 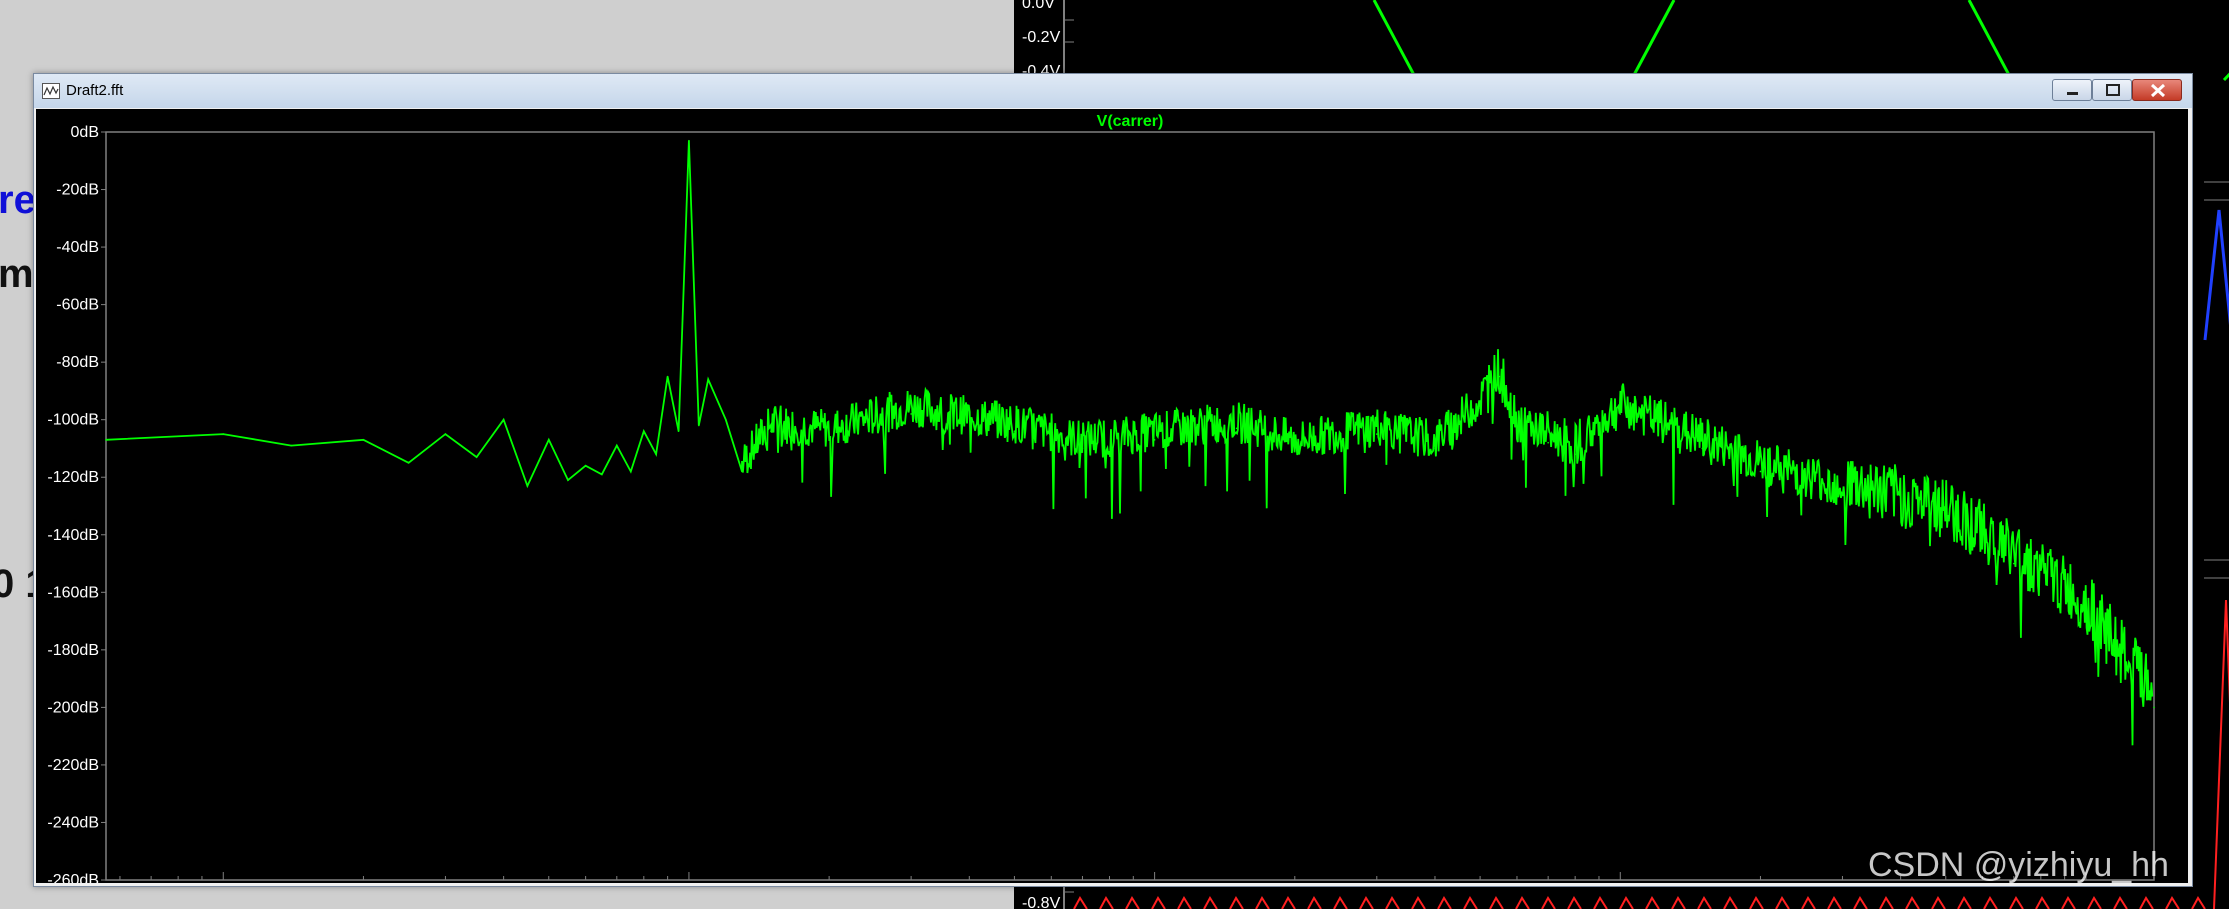 I want to click on background-text-fragment: m, so click(x=17, y=274).